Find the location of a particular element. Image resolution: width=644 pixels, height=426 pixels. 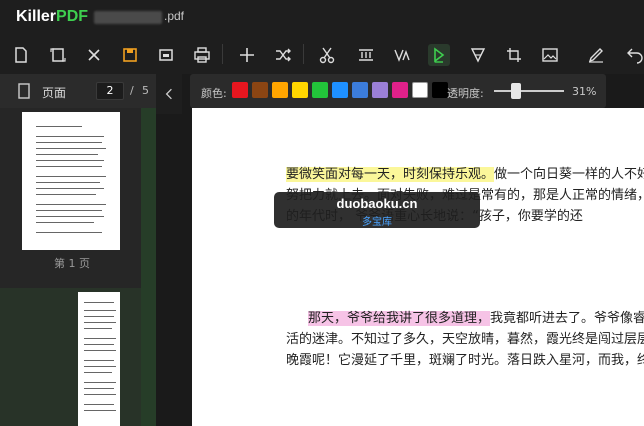

thumbnail-caption: 第 1 页 is located at coordinates (72, 263).